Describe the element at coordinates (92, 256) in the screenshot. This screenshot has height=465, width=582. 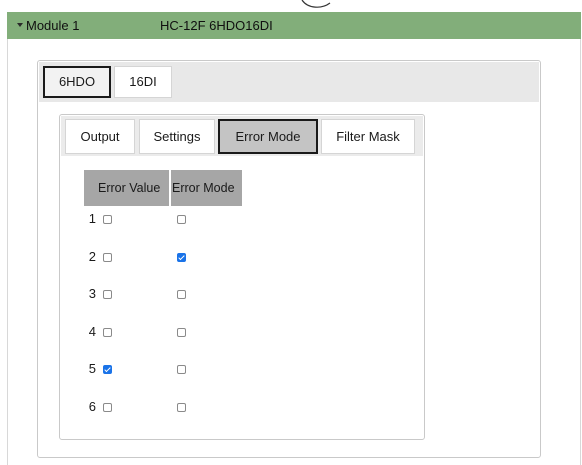
I see `row-number: 2` at that location.